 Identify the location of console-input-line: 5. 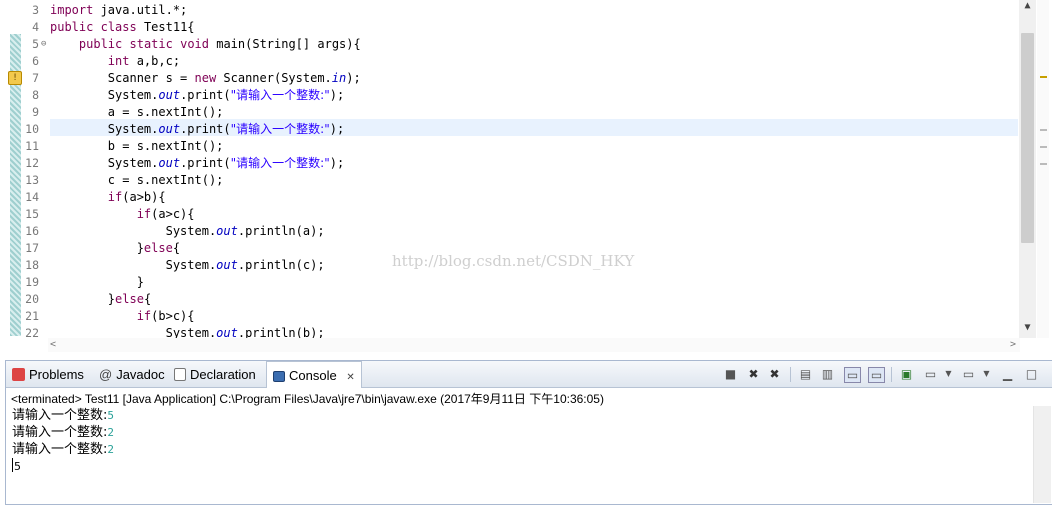
(520, 466).